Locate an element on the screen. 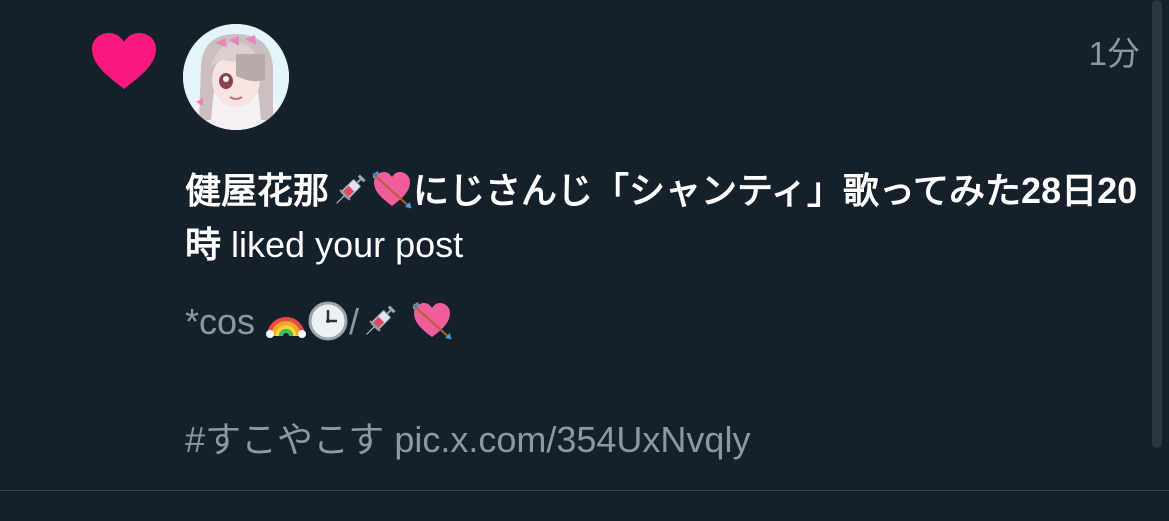  avatar-image is located at coordinates (236, 77).